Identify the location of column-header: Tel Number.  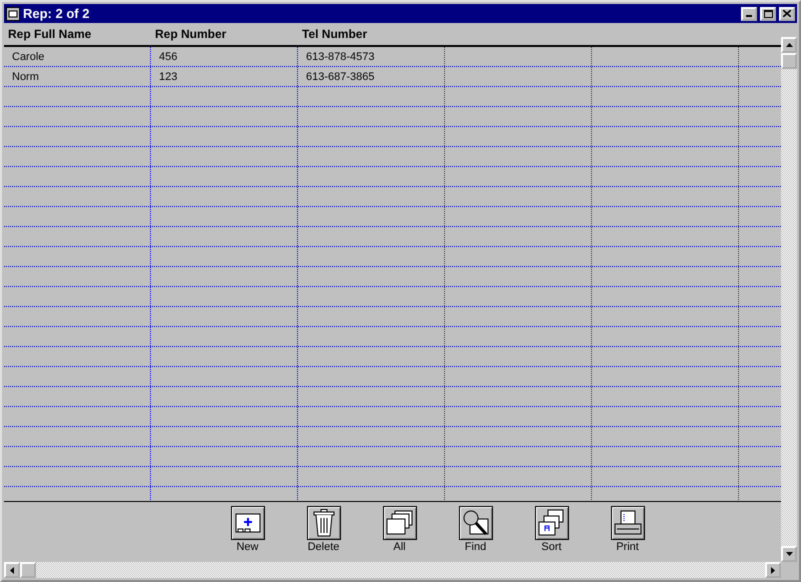
(334, 34).